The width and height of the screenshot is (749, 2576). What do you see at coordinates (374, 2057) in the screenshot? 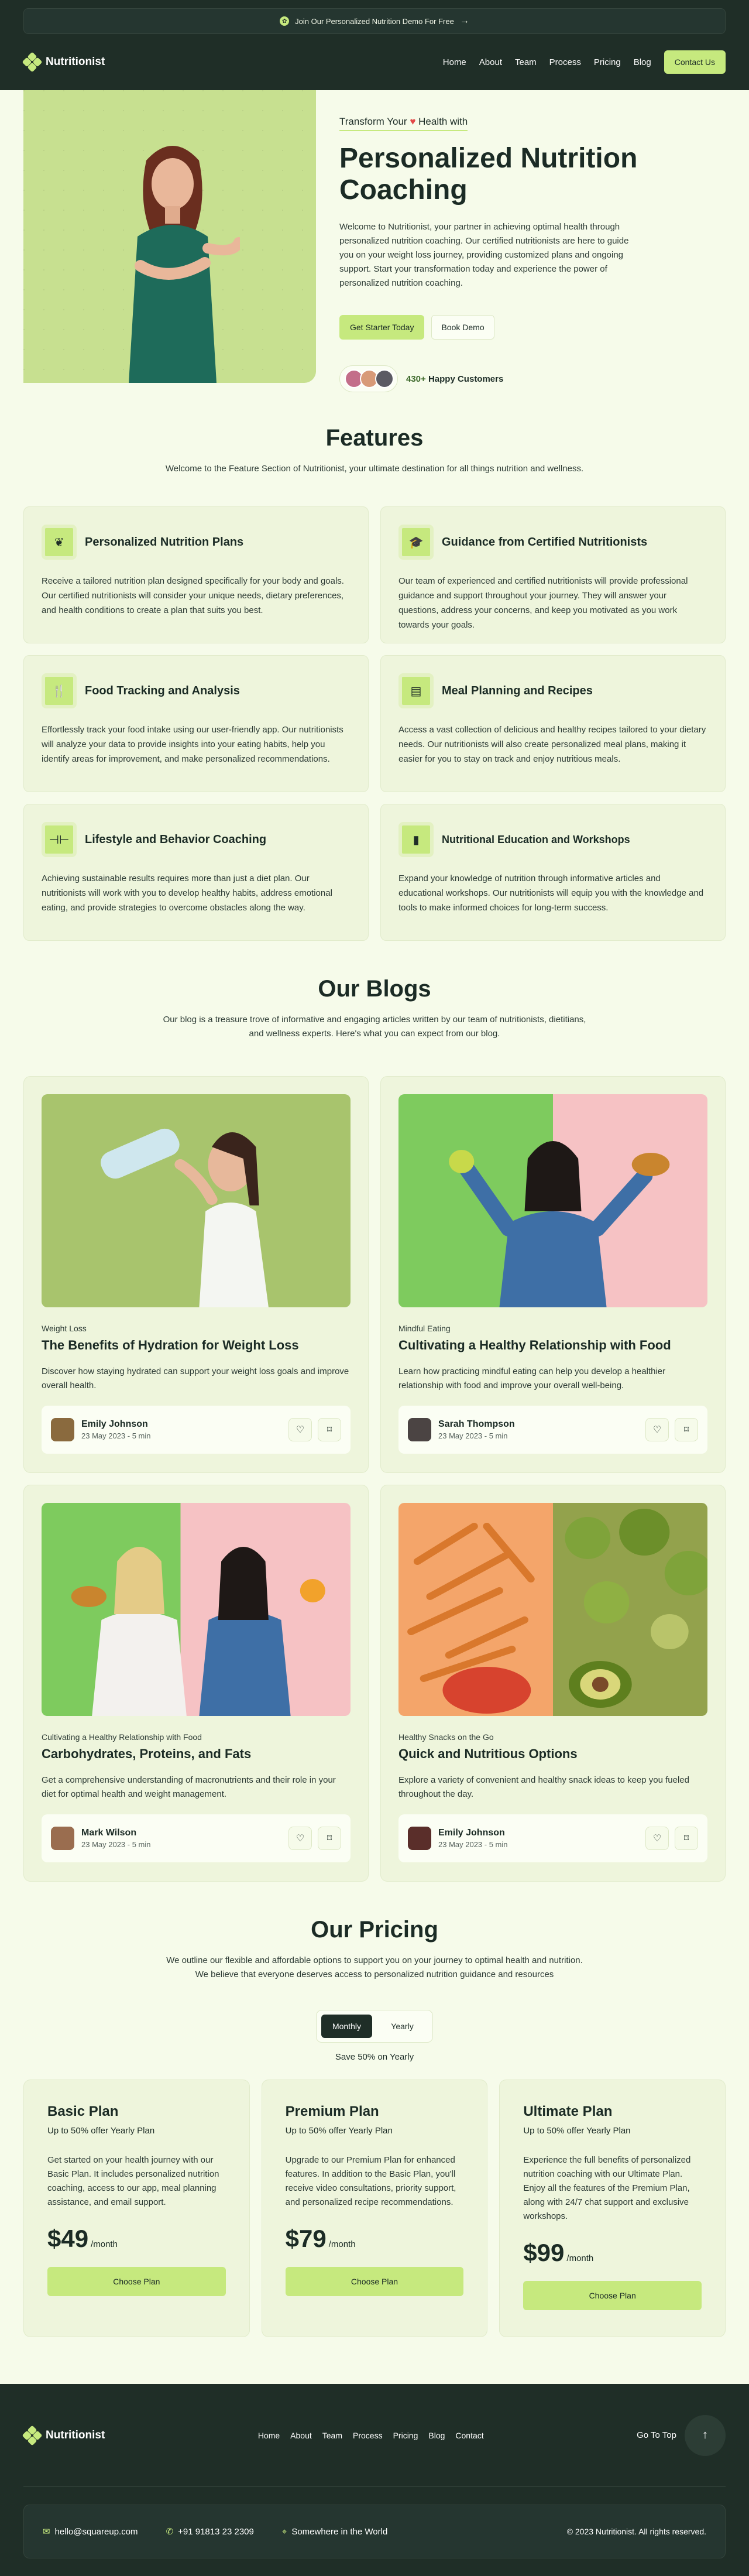
I see `save-text: Save 50% on Yearly` at bounding box center [374, 2057].